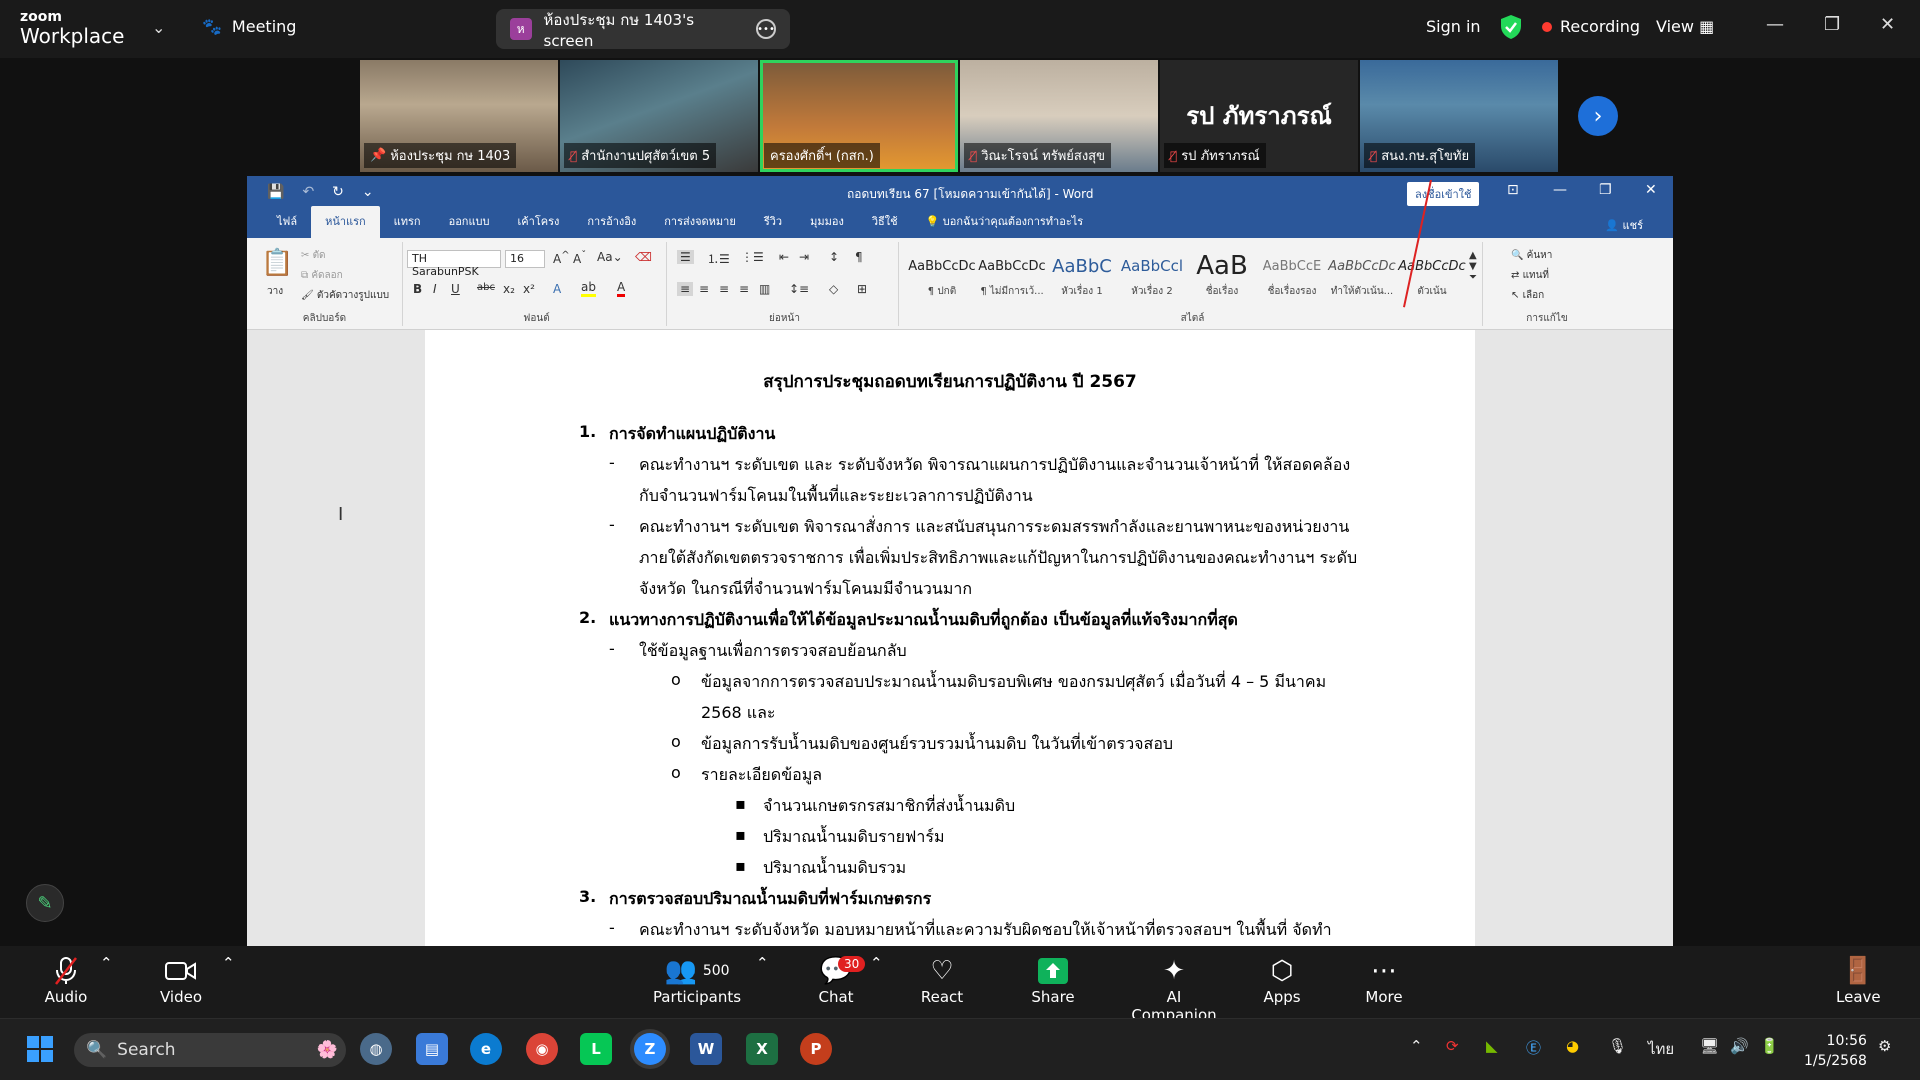 The width and height of the screenshot is (1920, 1080). Describe the element at coordinates (1884, 1046) in the screenshot. I see `notification-bell-icon: ⚙` at that location.